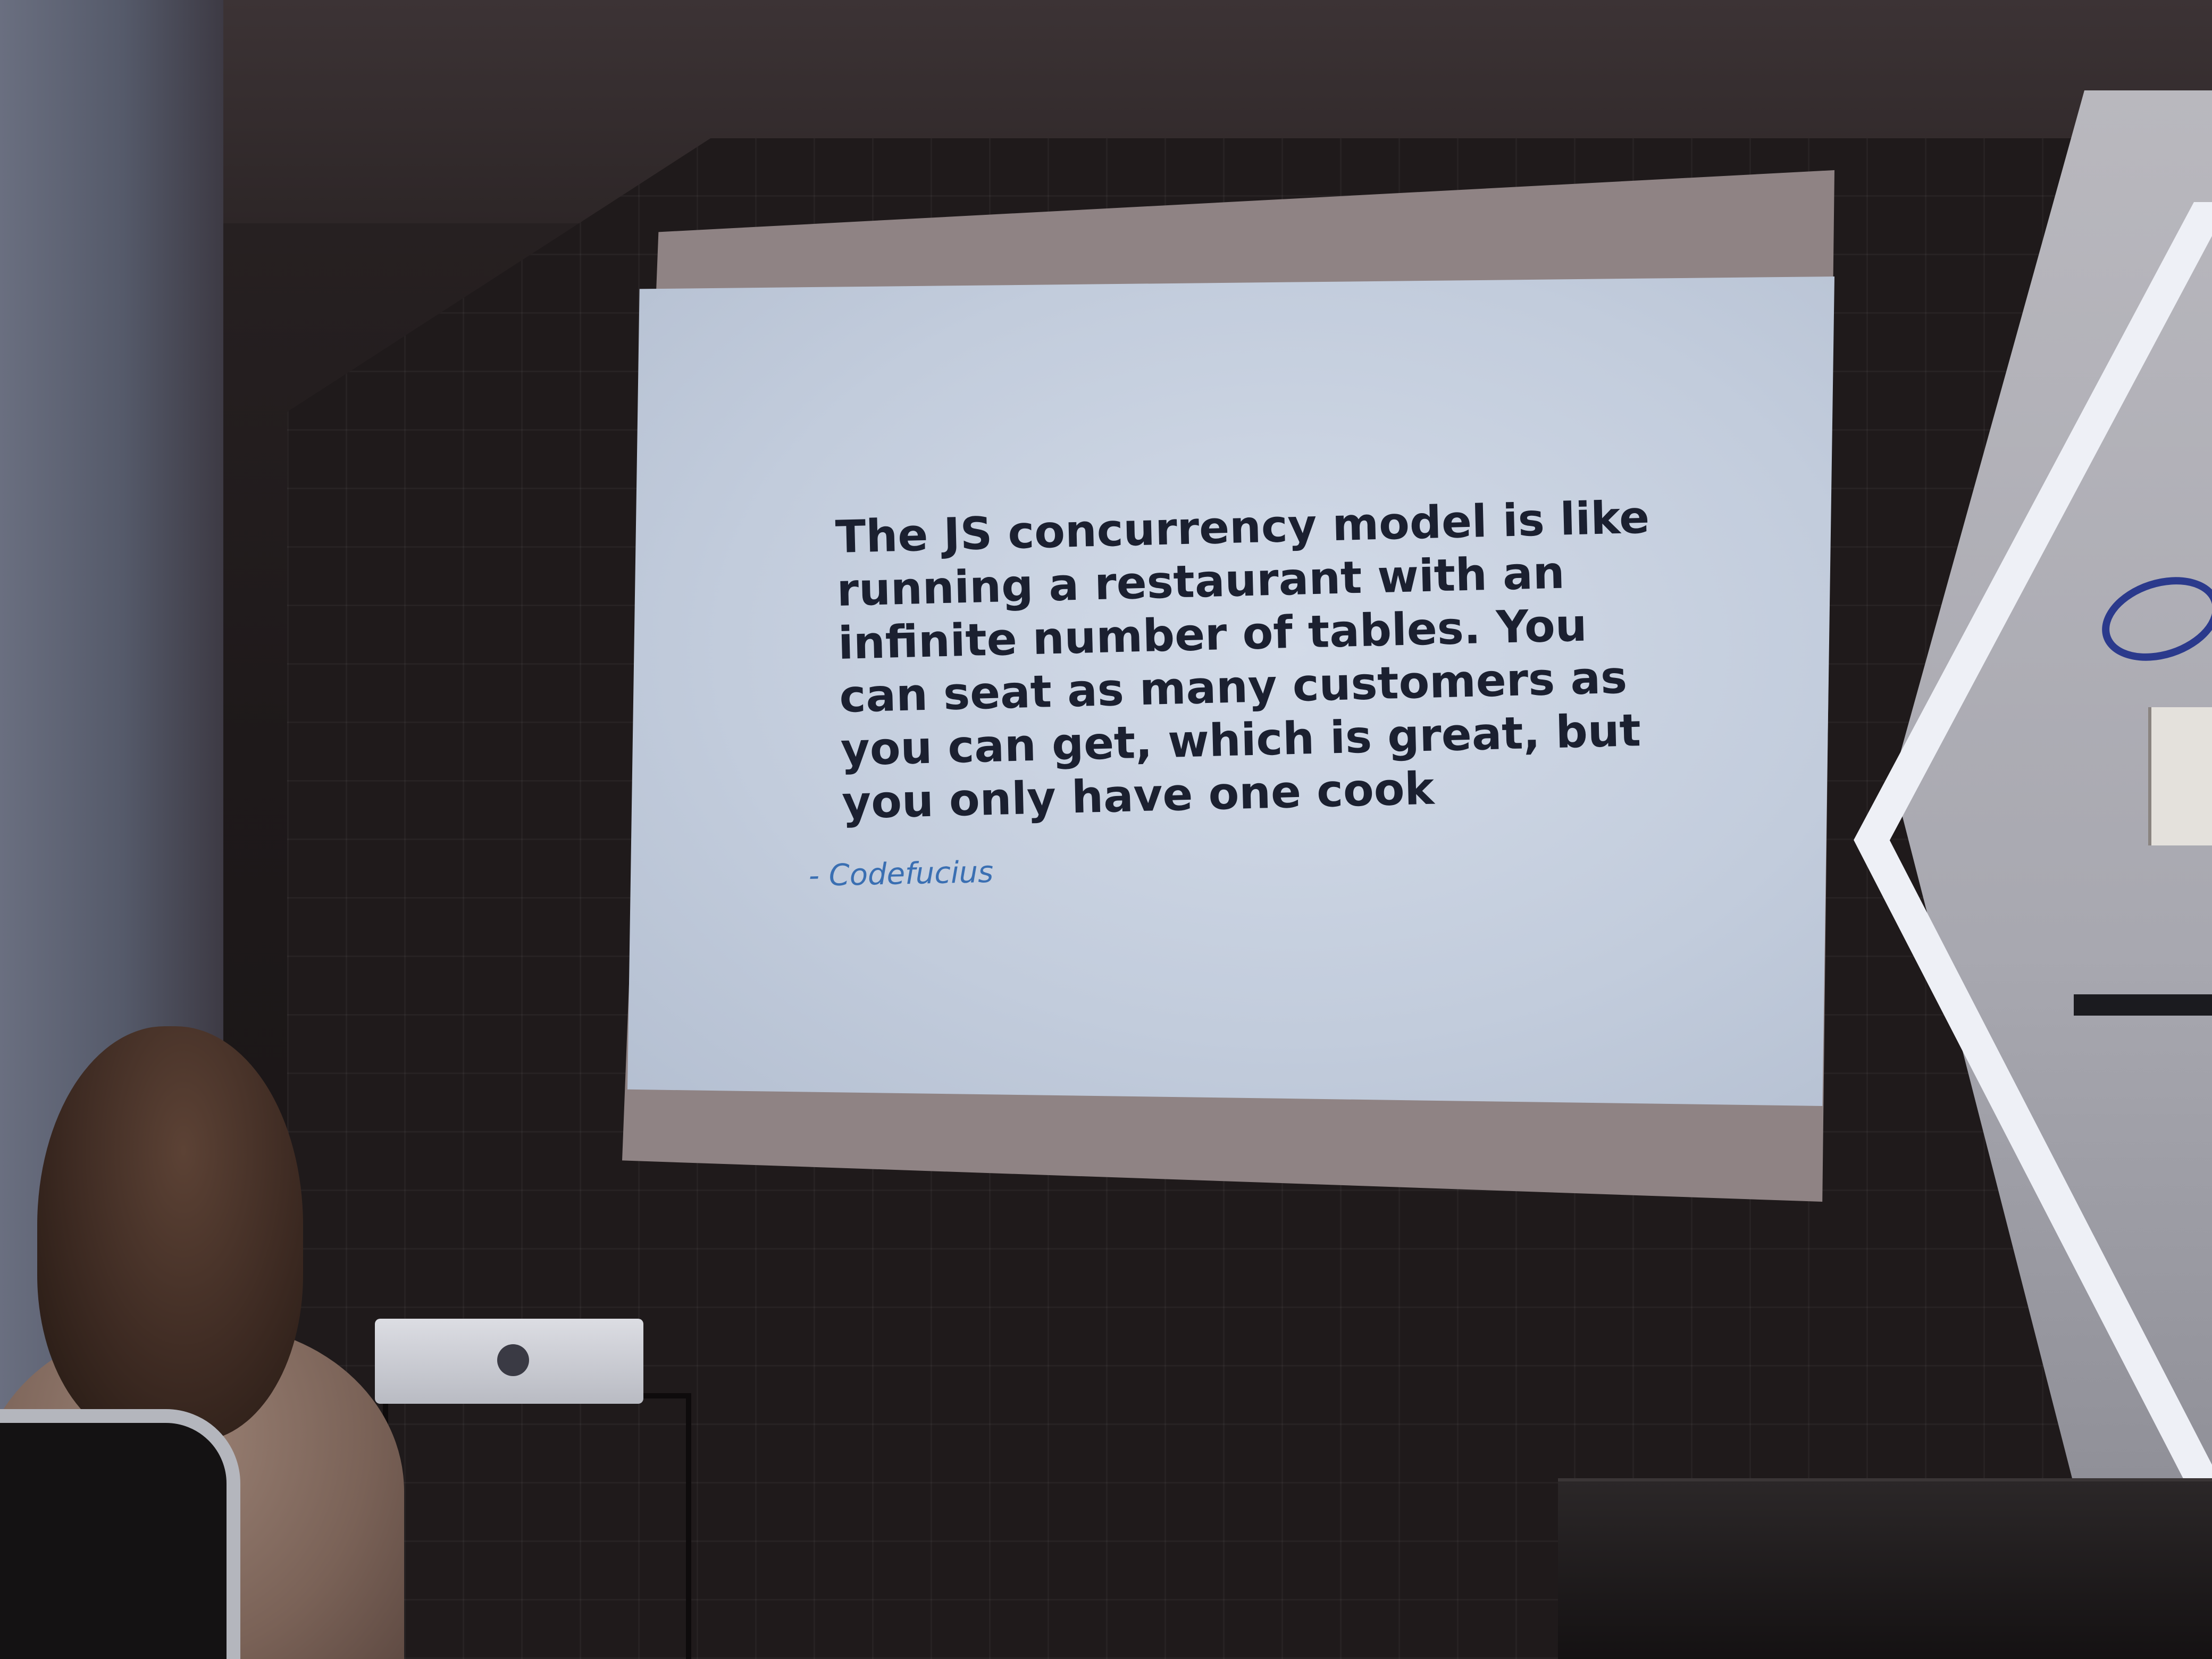 The height and width of the screenshot is (1659, 2212). What do you see at coordinates (2143, 1005) in the screenshot?
I see `sponsor-logo-bar-icon` at bounding box center [2143, 1005].